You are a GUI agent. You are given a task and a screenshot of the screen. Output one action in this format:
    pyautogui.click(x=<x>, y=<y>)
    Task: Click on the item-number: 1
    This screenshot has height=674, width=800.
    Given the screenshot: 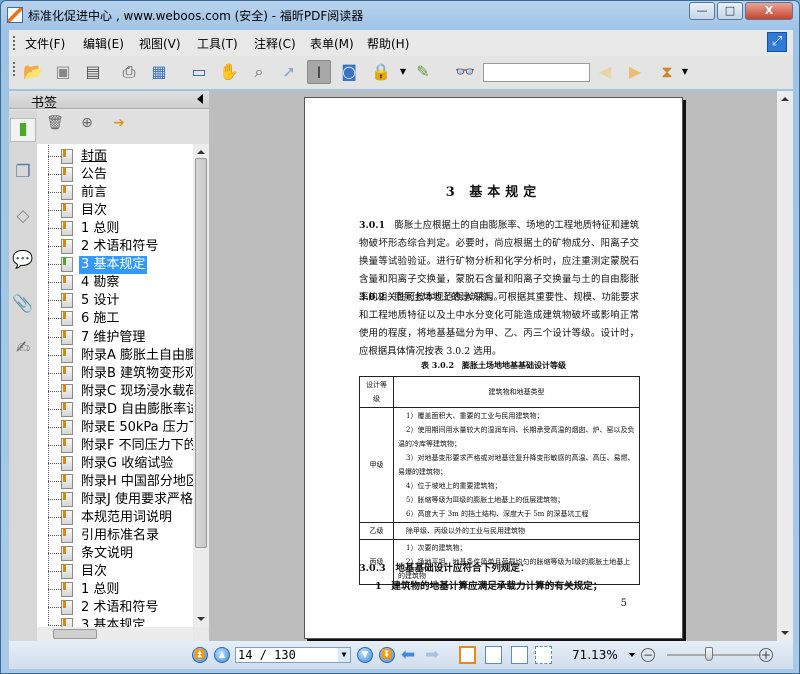 What is the action you would take?
    pyautogui.click(x=378, y=586)
    